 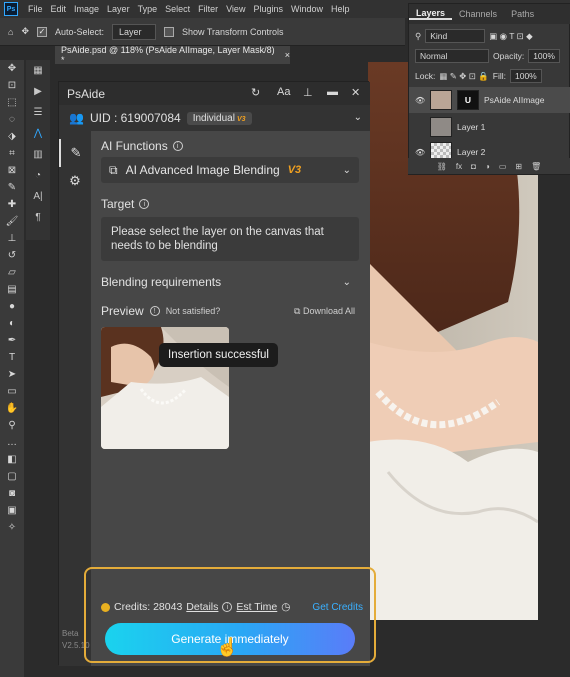 What do you see at coordinates (12, 340) in the screenshot?
I see `pen-tool-icon: ✒` at bounding box center [12, 340].